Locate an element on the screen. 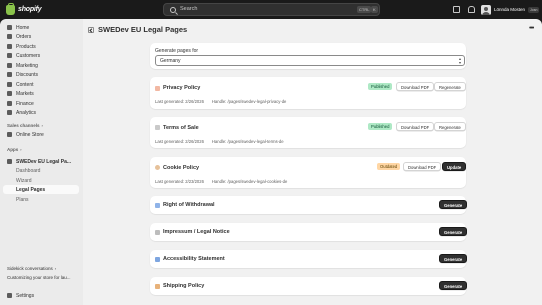 This screenshot has height=305, width=542. avatar is located at coordinates (486, 9).